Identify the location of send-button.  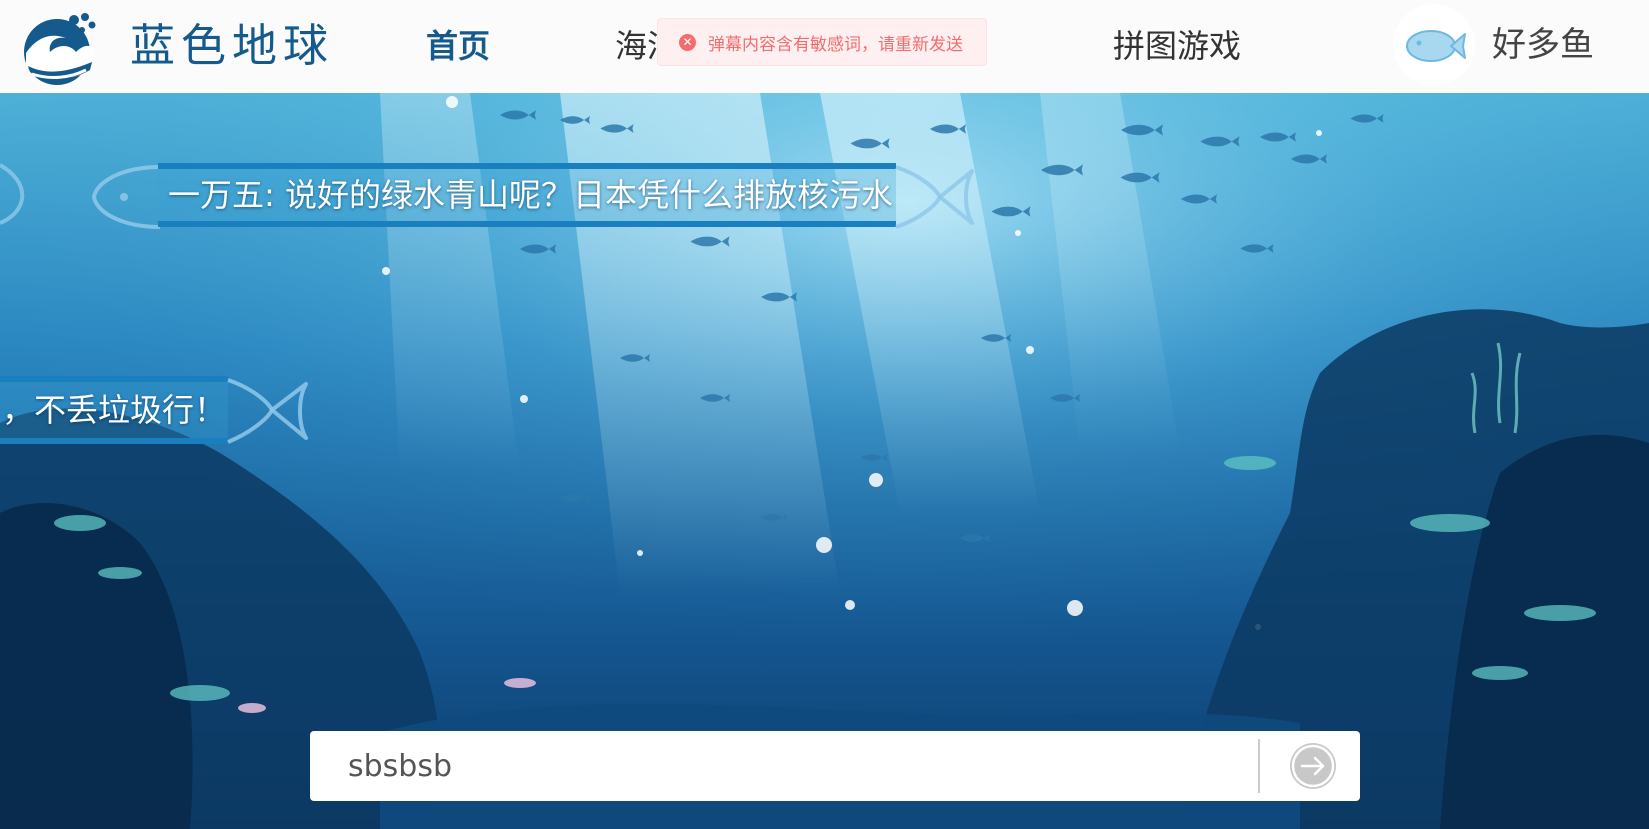
(1313, 766).